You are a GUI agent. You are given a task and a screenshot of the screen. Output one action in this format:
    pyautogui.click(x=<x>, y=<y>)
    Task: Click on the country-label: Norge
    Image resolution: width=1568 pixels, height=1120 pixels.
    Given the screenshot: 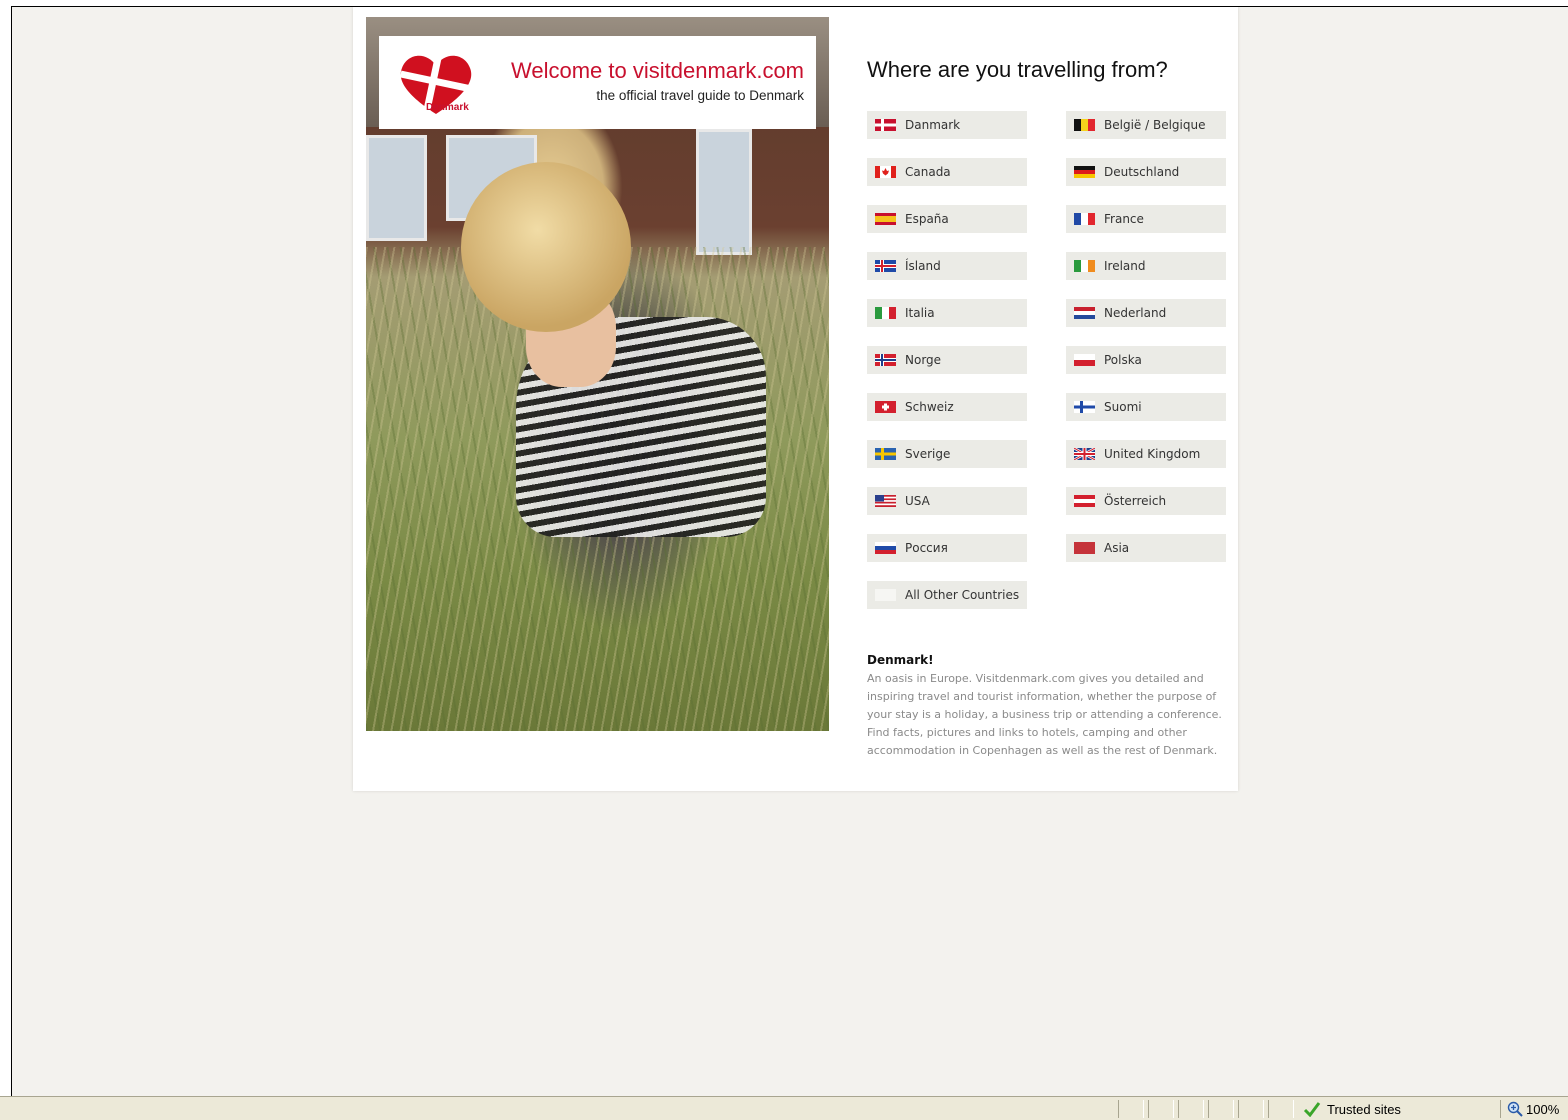 What is the action you would take?
    pyautogui.click(x=923, y=360)
    